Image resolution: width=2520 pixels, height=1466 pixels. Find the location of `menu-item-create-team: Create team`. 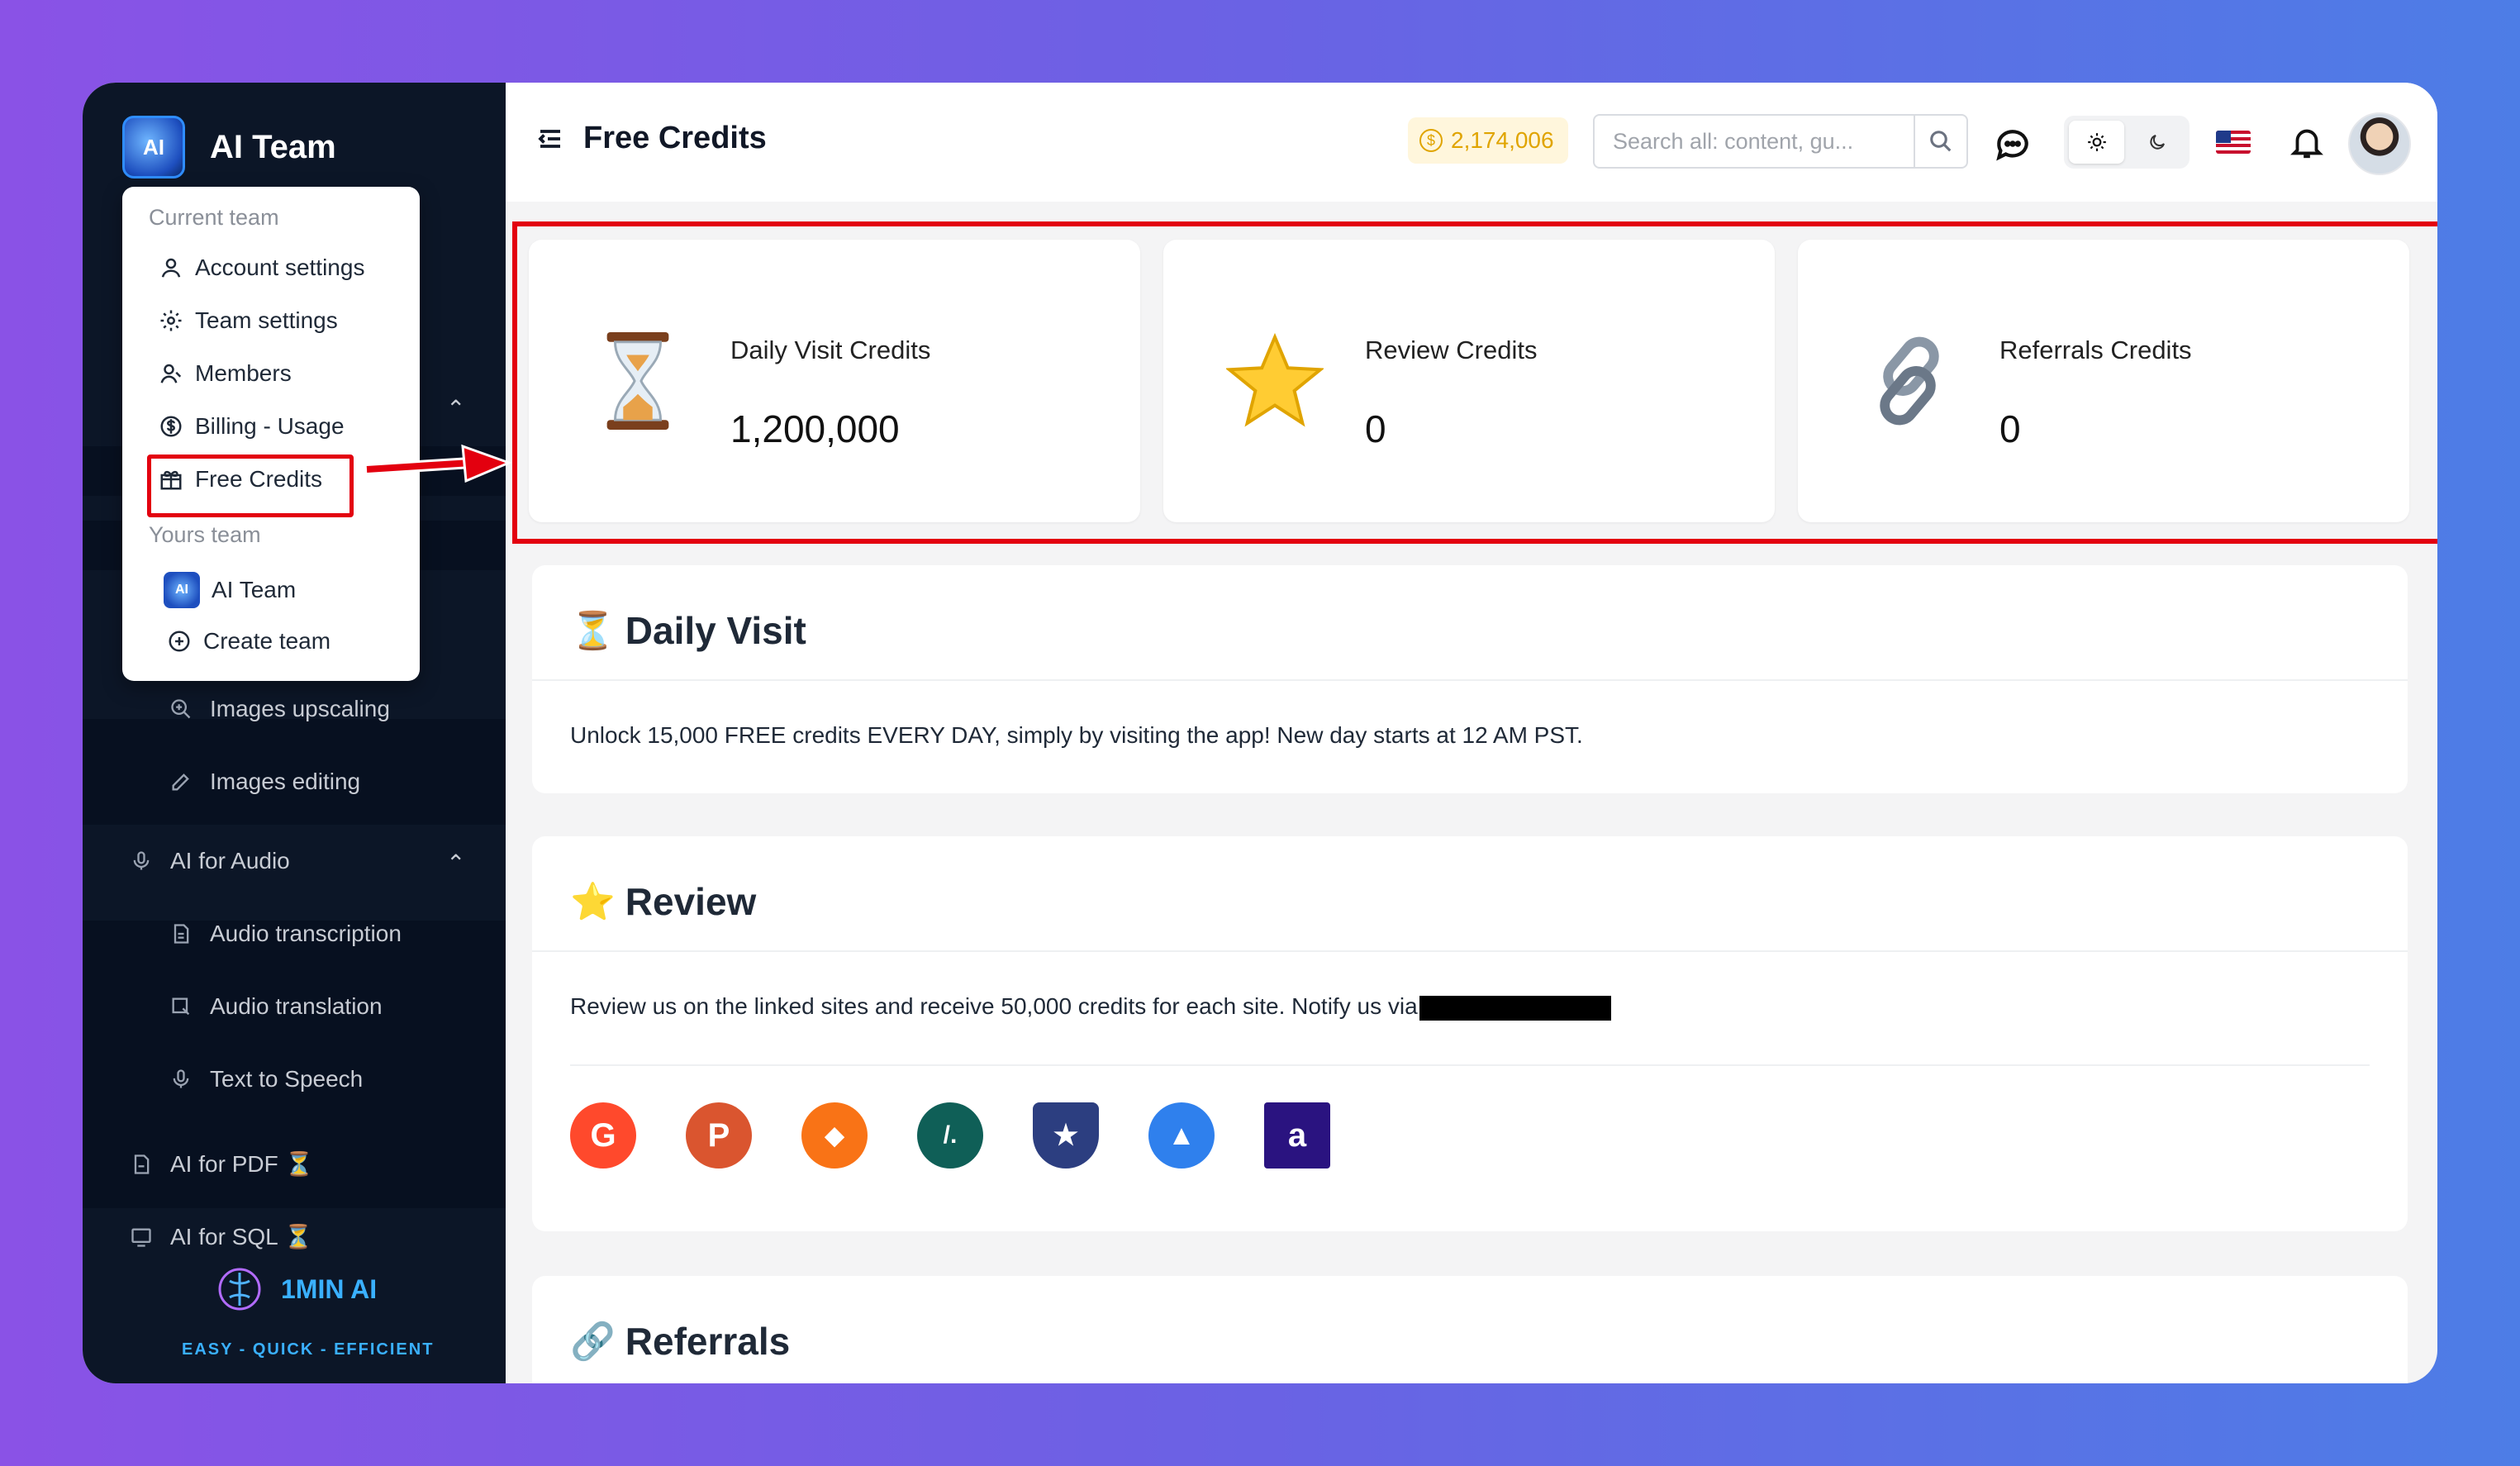

menu-item-create-team: Create team is located at coordinates (248, 641).